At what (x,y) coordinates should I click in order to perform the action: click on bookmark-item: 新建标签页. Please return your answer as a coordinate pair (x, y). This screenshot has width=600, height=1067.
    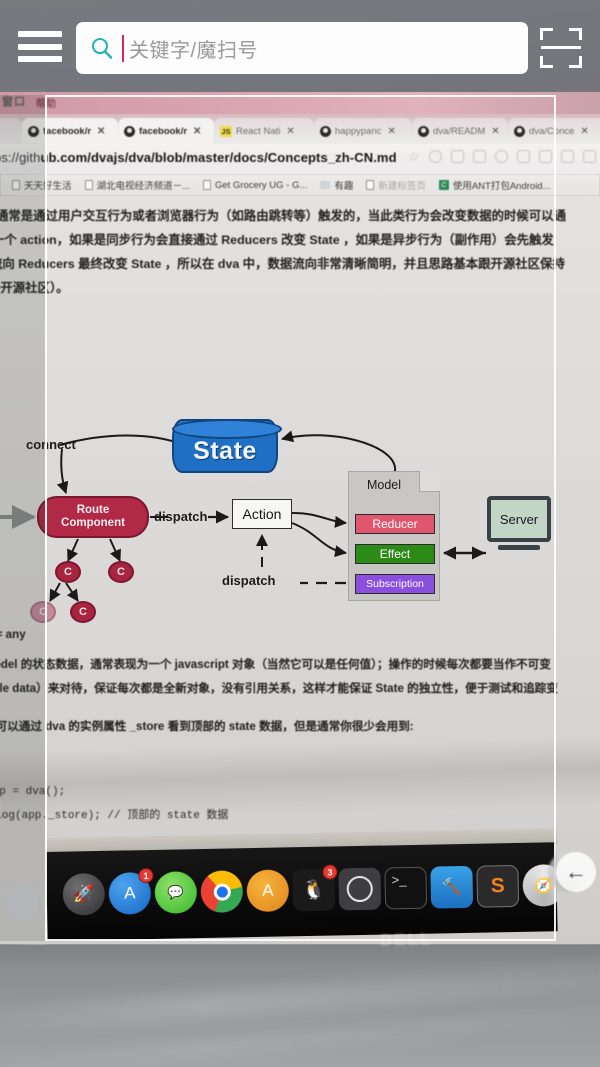
    Looking at the image, I should click on (396, 185).